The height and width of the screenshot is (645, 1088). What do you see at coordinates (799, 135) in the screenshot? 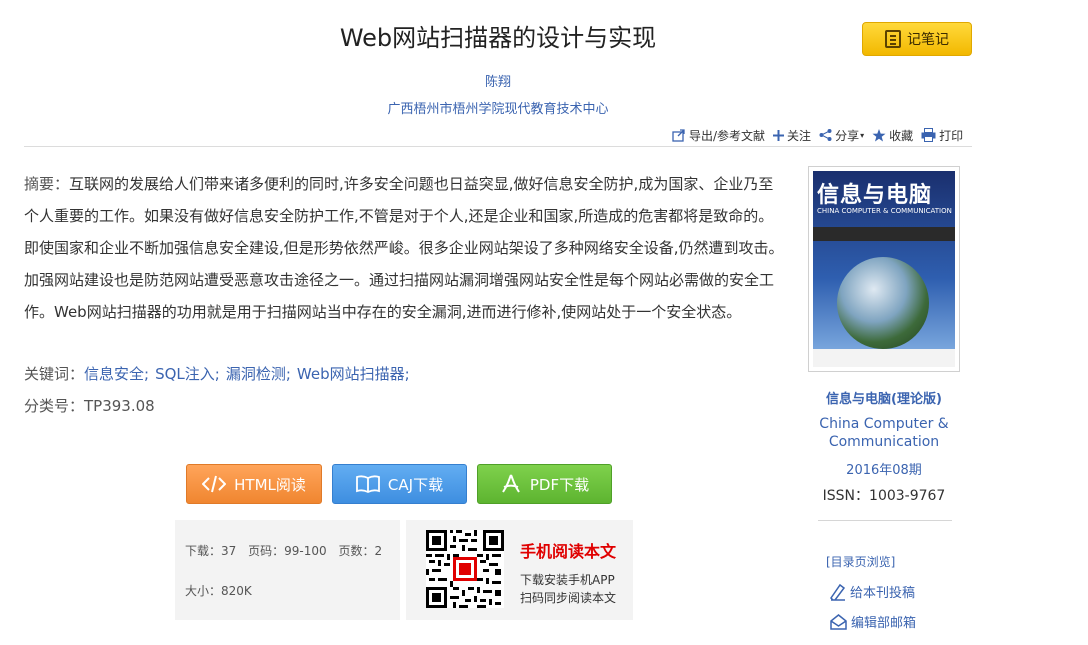
I see `follow-label: 关注` at bounding box center [799, 135].